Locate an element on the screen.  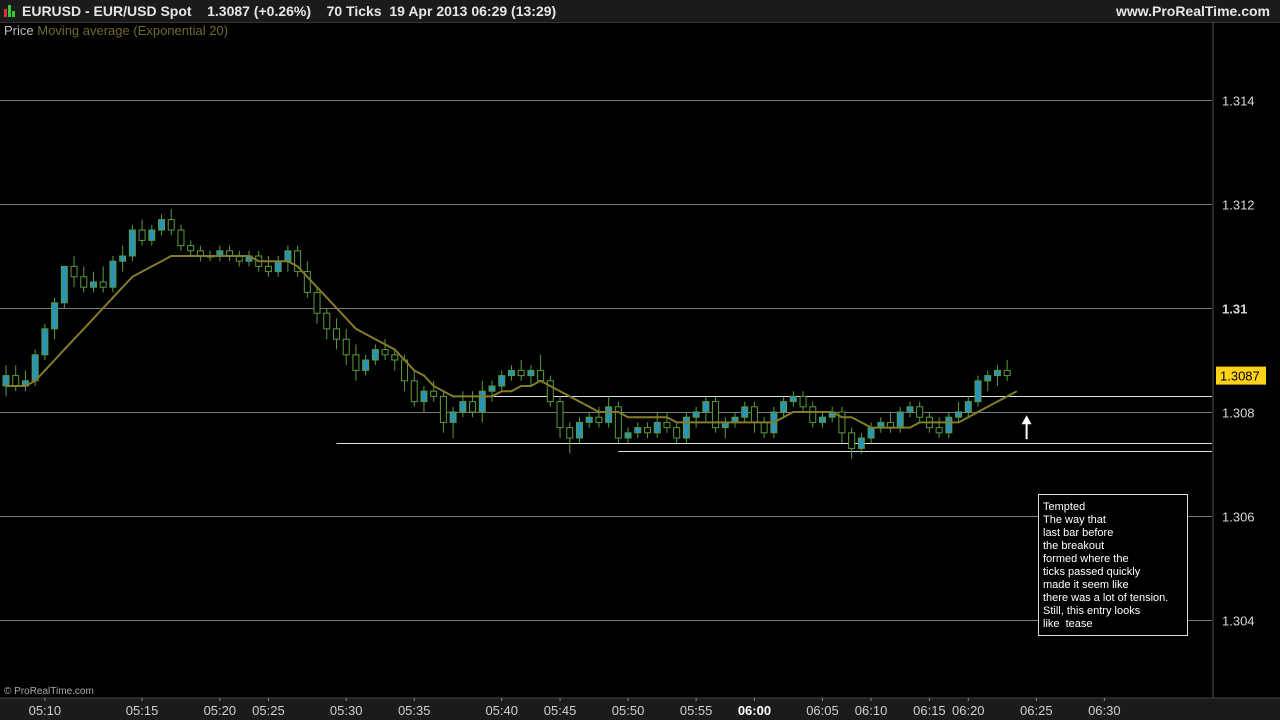
x-tick-label: 06:15 is located at coordinates (929, 710).